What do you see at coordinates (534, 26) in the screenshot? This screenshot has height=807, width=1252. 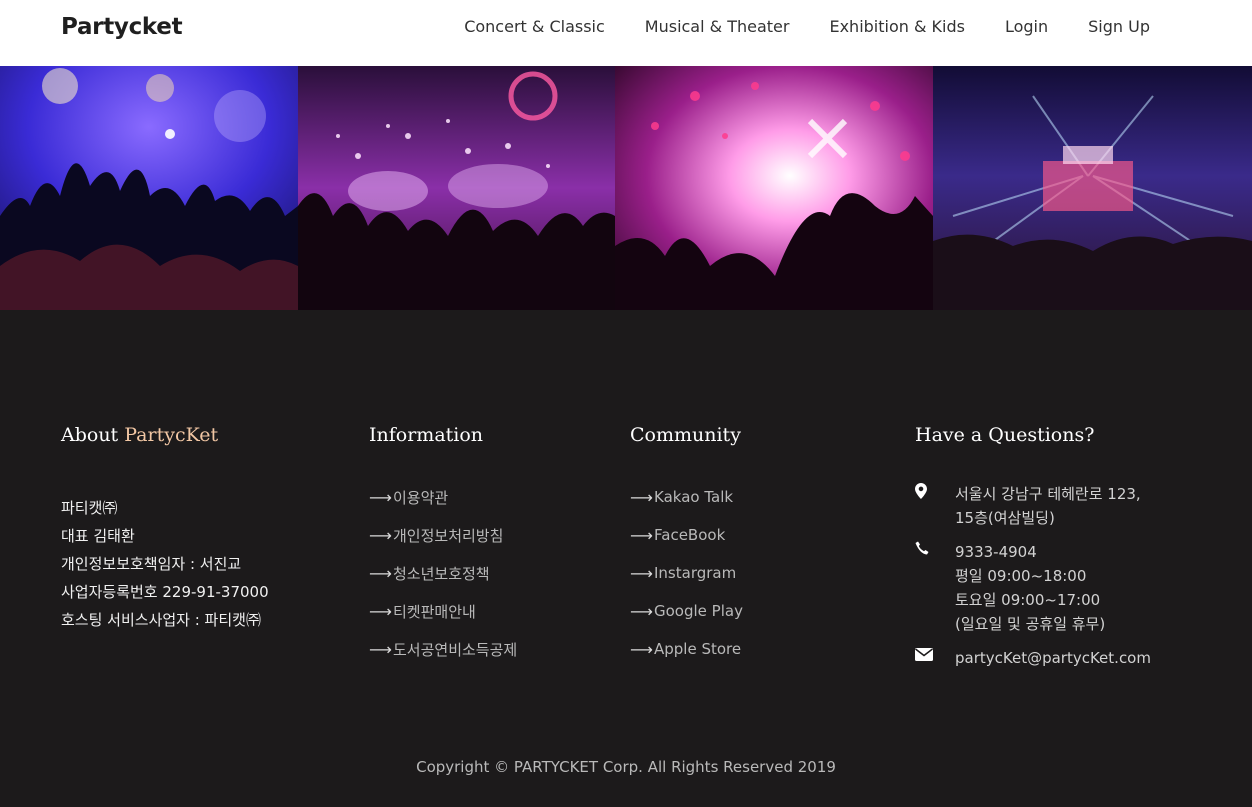 I see `nav-concert-classic: Concert & Classic` at bounding box center [534, 26].